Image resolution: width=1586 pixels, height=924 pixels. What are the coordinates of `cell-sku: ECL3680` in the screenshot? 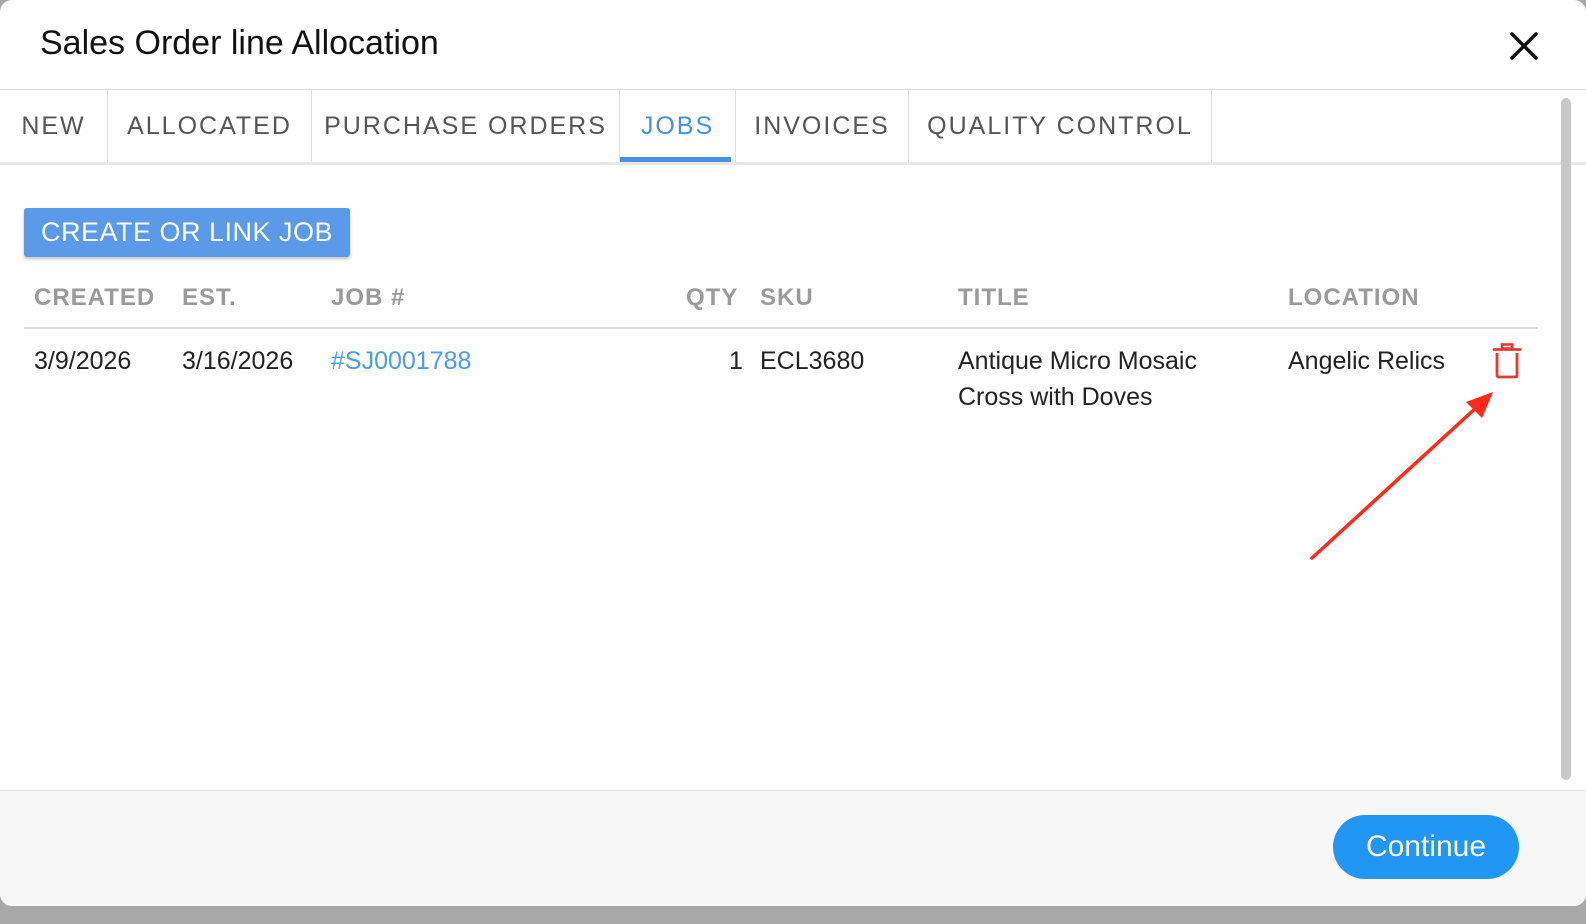 It's located at (812, 361).